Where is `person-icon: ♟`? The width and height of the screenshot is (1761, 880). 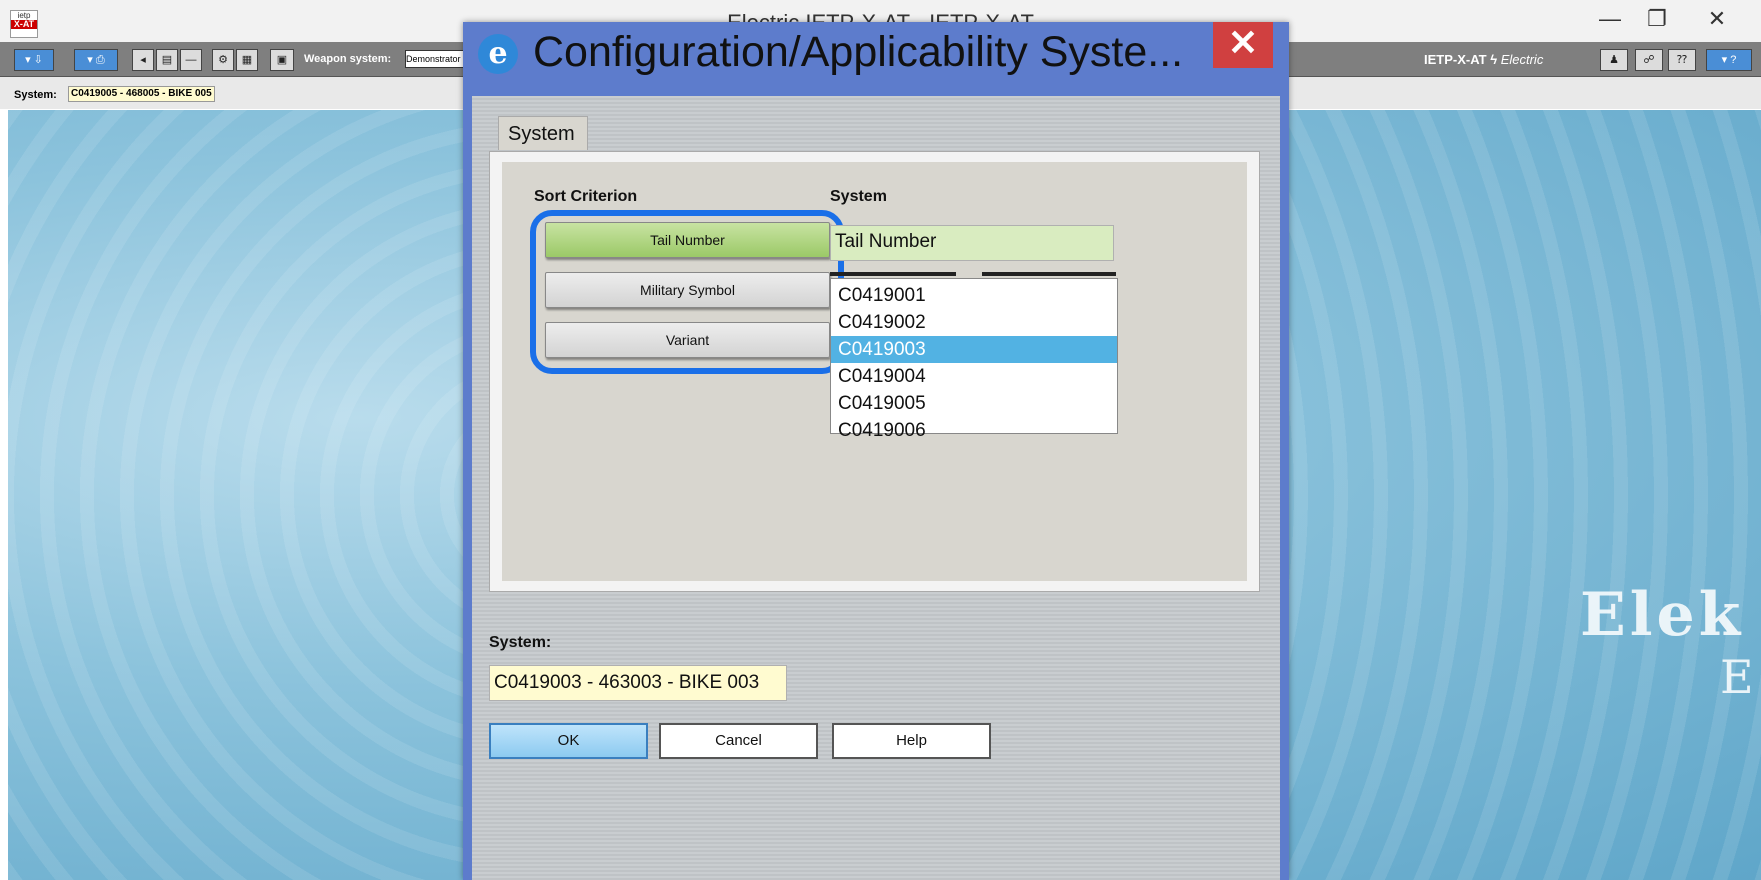 person-icon: ♟ is located at coordinates (1614, 60).